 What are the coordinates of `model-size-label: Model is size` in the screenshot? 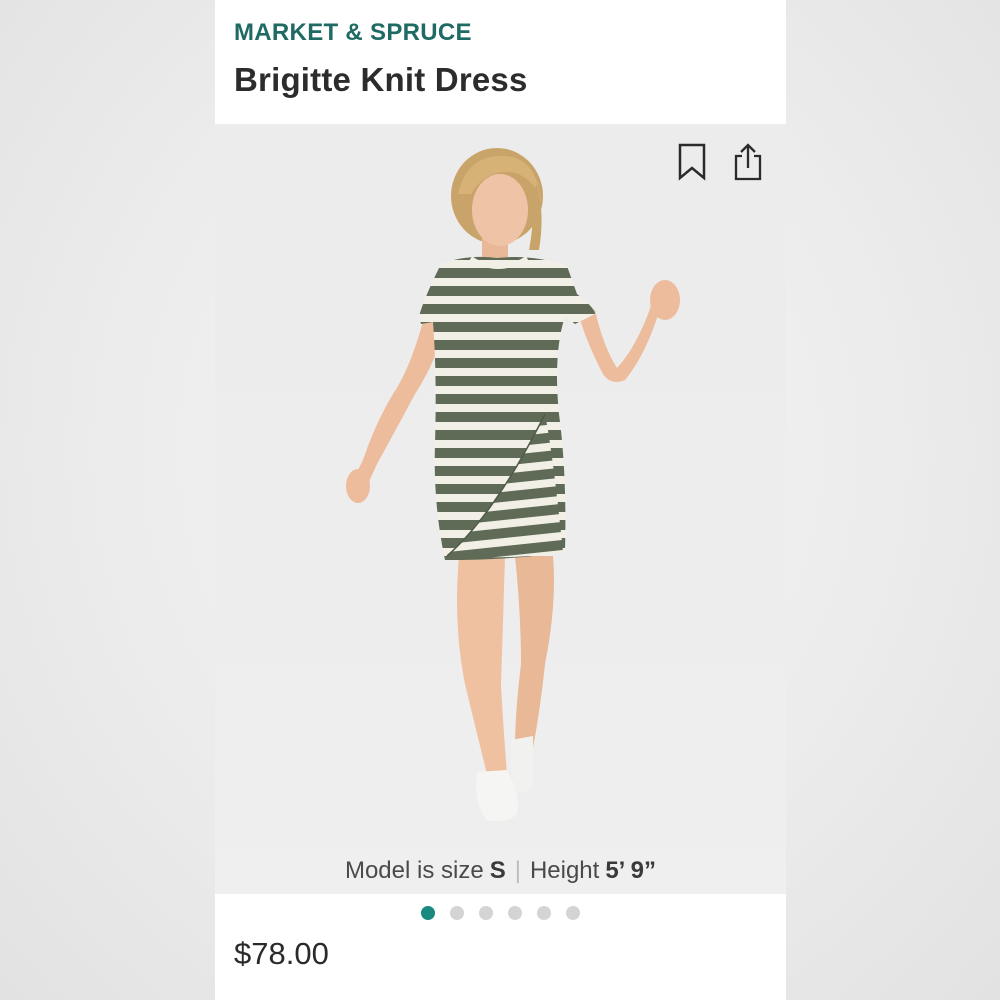 It's located at (414, 870).